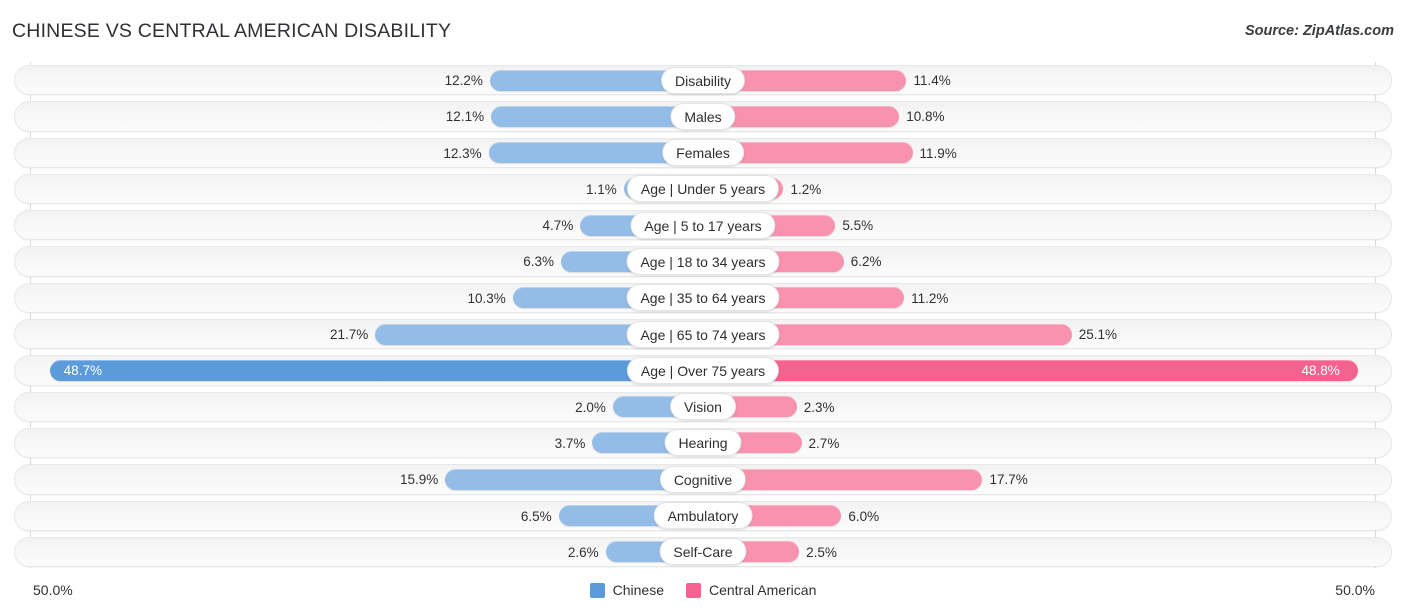 The width and height of the screenshot is (1406, 612). I want to click on bar-value-left: 10.3%, so click(486, 298).